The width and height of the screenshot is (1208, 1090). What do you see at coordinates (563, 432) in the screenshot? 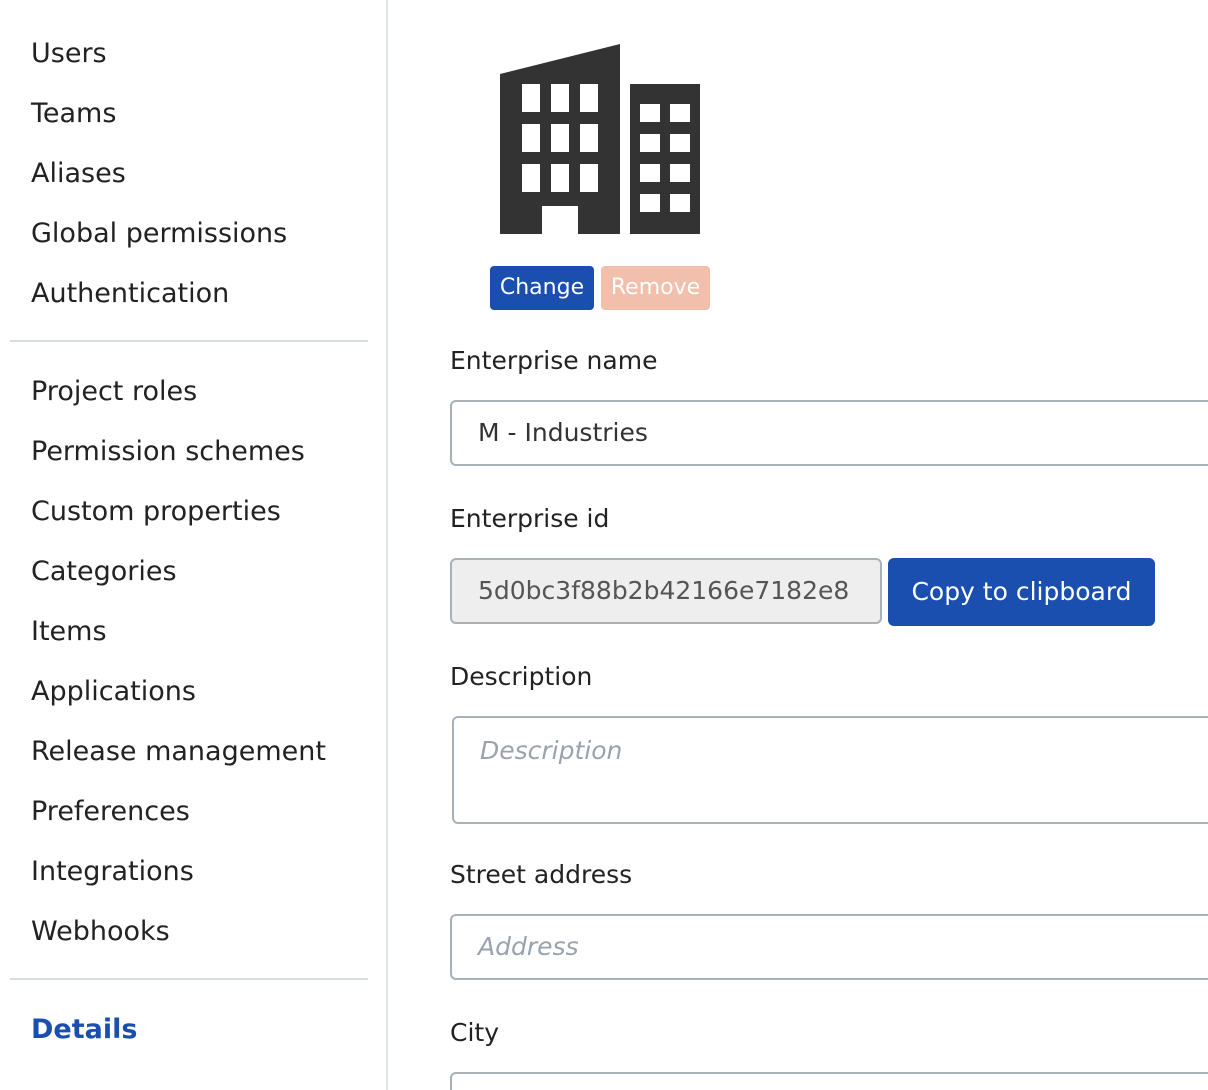
I see `enterprise-name-value: M - Industries` at bounding box center [563, 432].